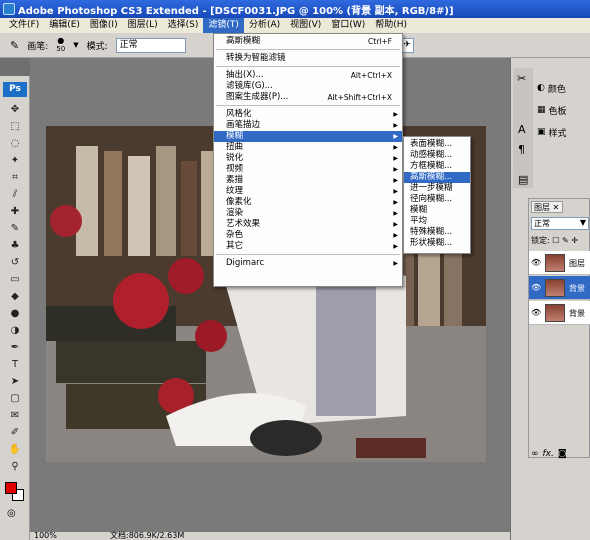 The height and width of the screenshot is (540, 590). I want to click on menu-item: 图像(I), so click(104, 25).